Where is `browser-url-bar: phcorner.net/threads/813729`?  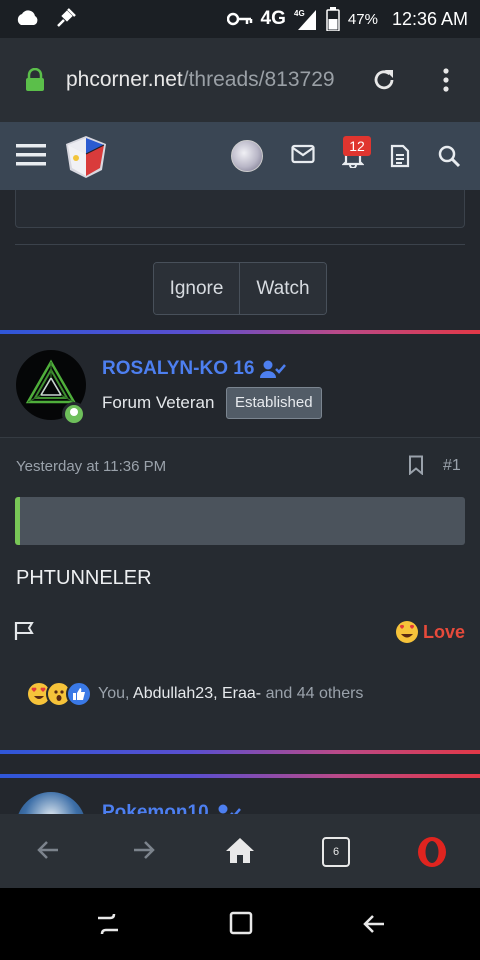
browser-url-bar: phcorner.net/threads/813729 is located at coordinates (240, 80).